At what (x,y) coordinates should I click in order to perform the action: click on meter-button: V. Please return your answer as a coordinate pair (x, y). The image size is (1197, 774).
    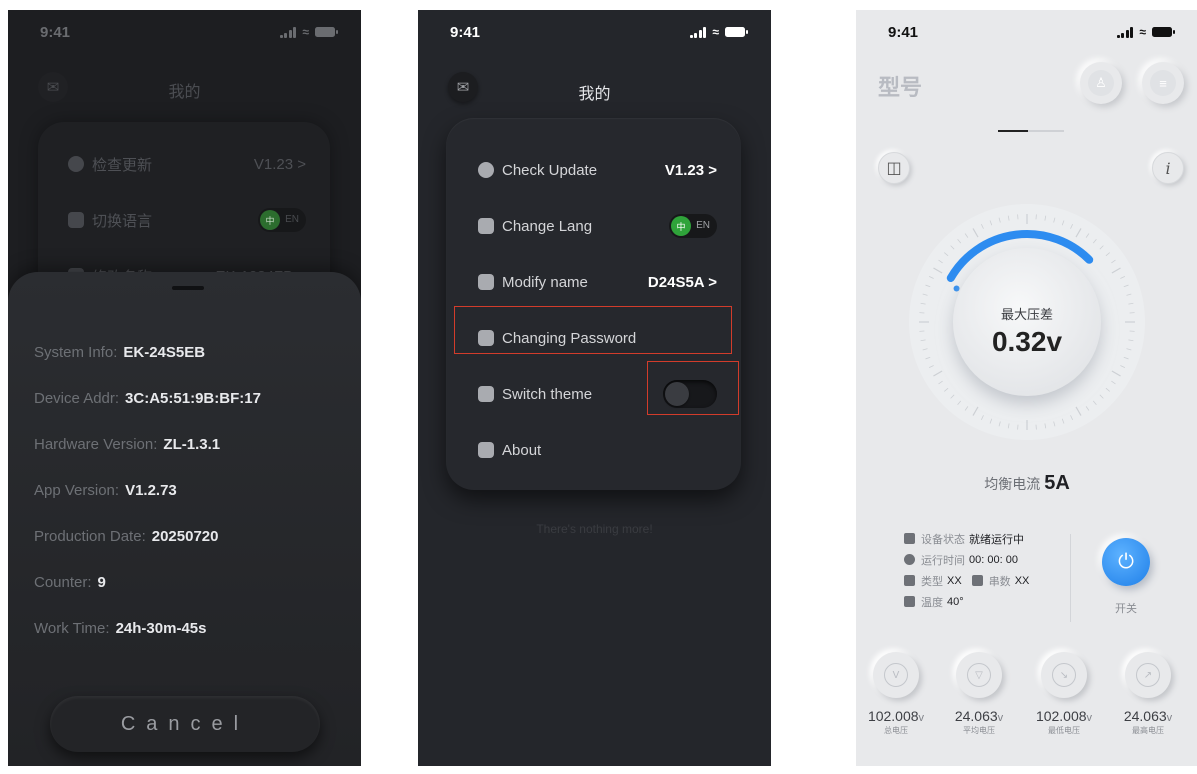
    Looking at the image, I should click on (896, 675).